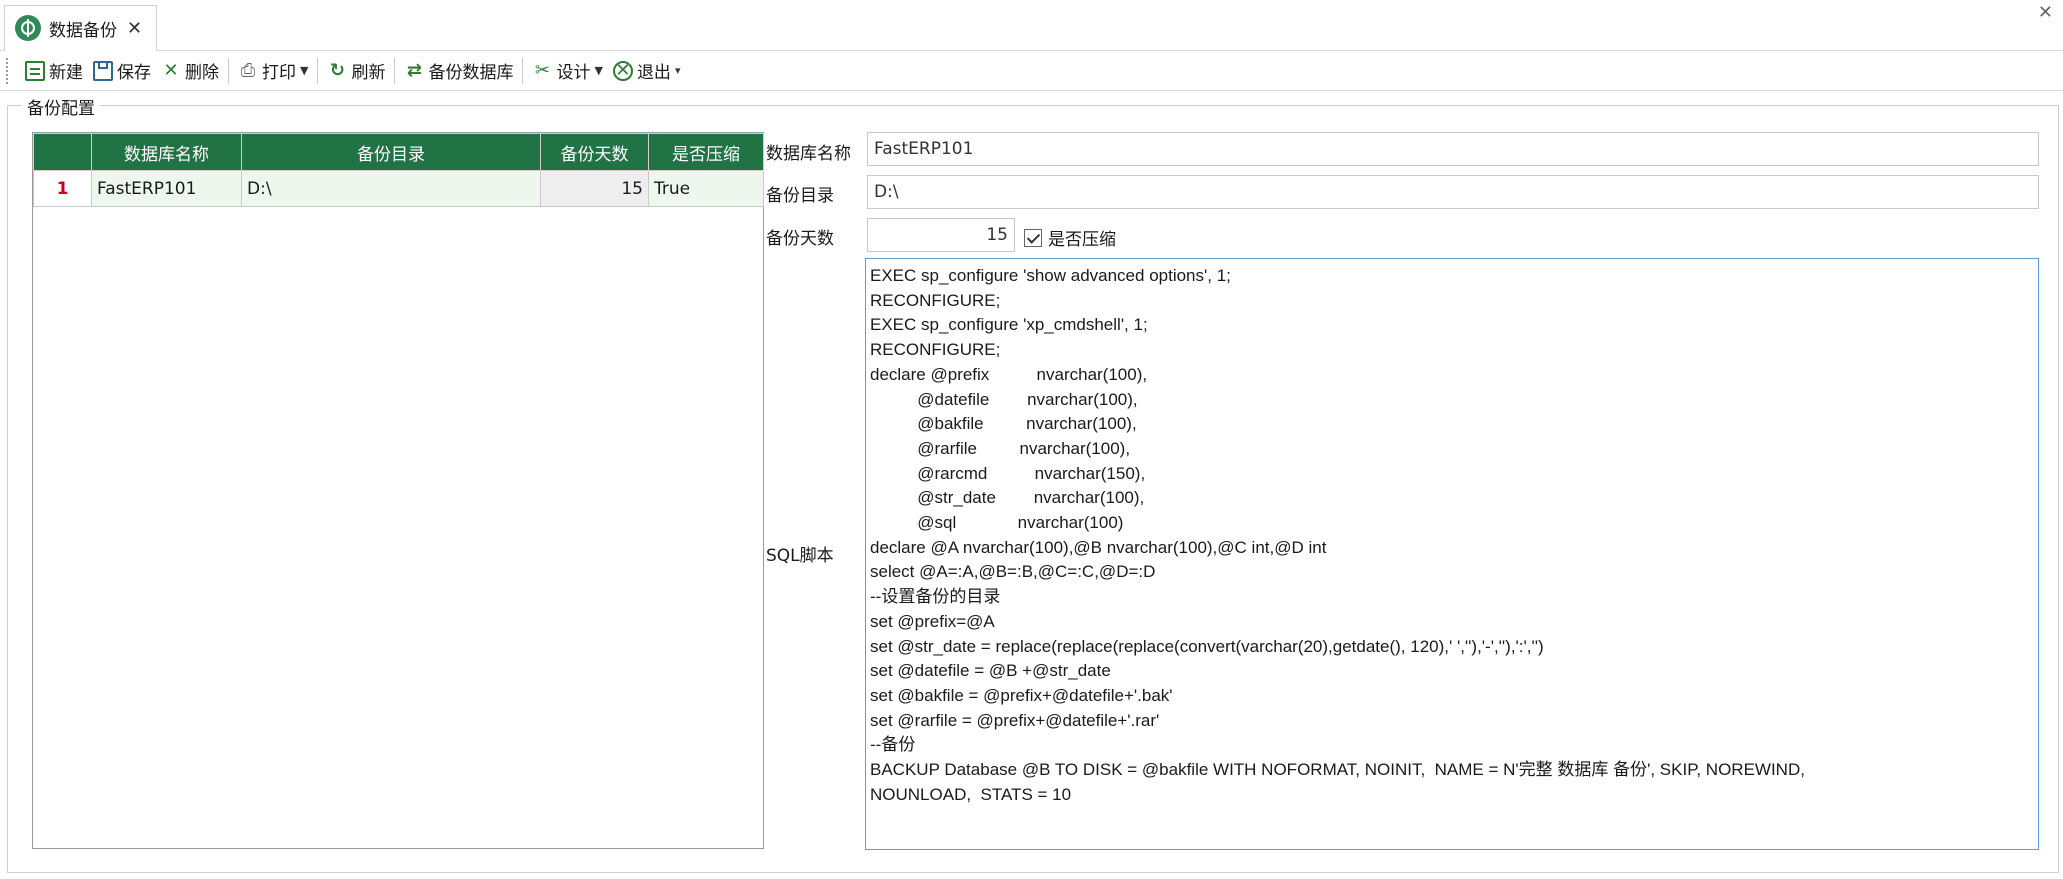 Image resolution: width=2063 pixels, height=879 pixels. What do you see at coordinates (62, 188) in the screenshot?
I see `row-number: 1` at bounding box center [62, 188].